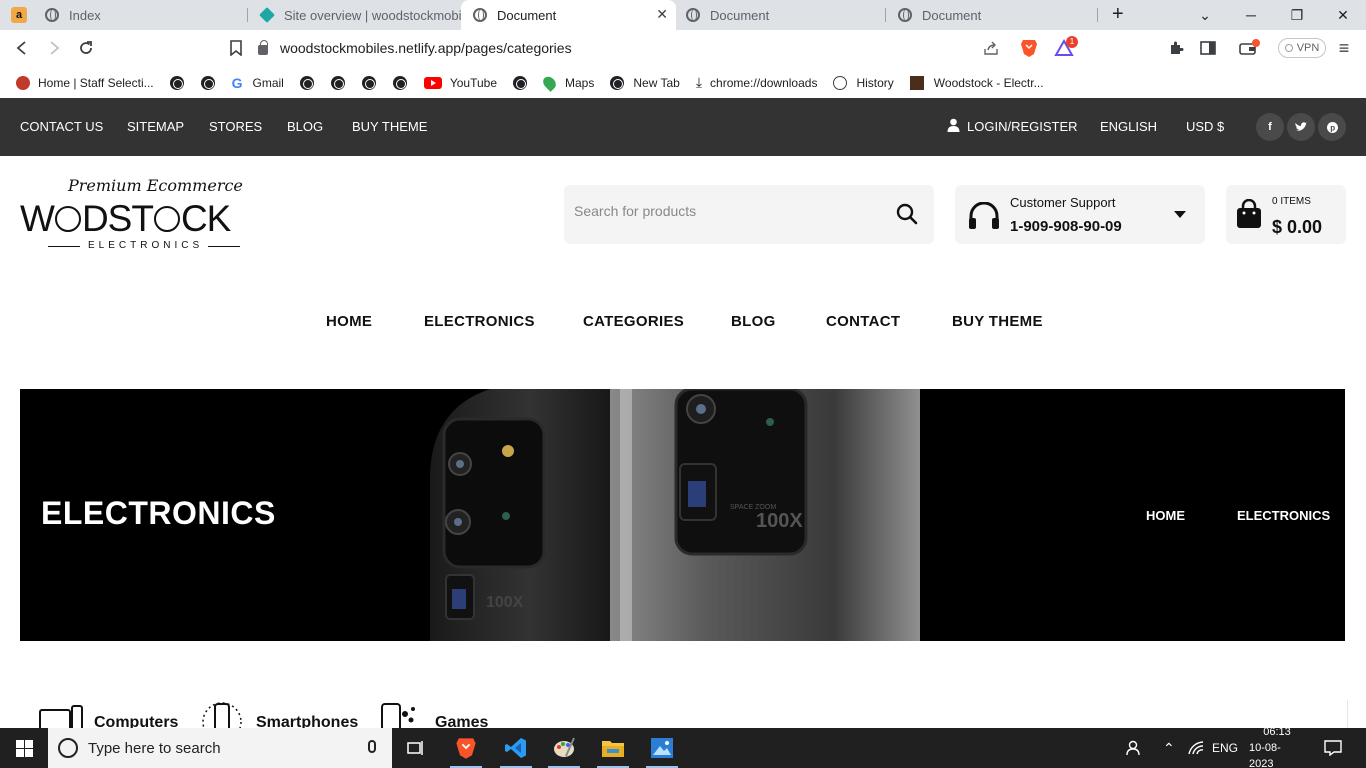  Describe the element at coordinates (753, 321) in the screenshot. I see `nav-blog: BLOG` at that location.